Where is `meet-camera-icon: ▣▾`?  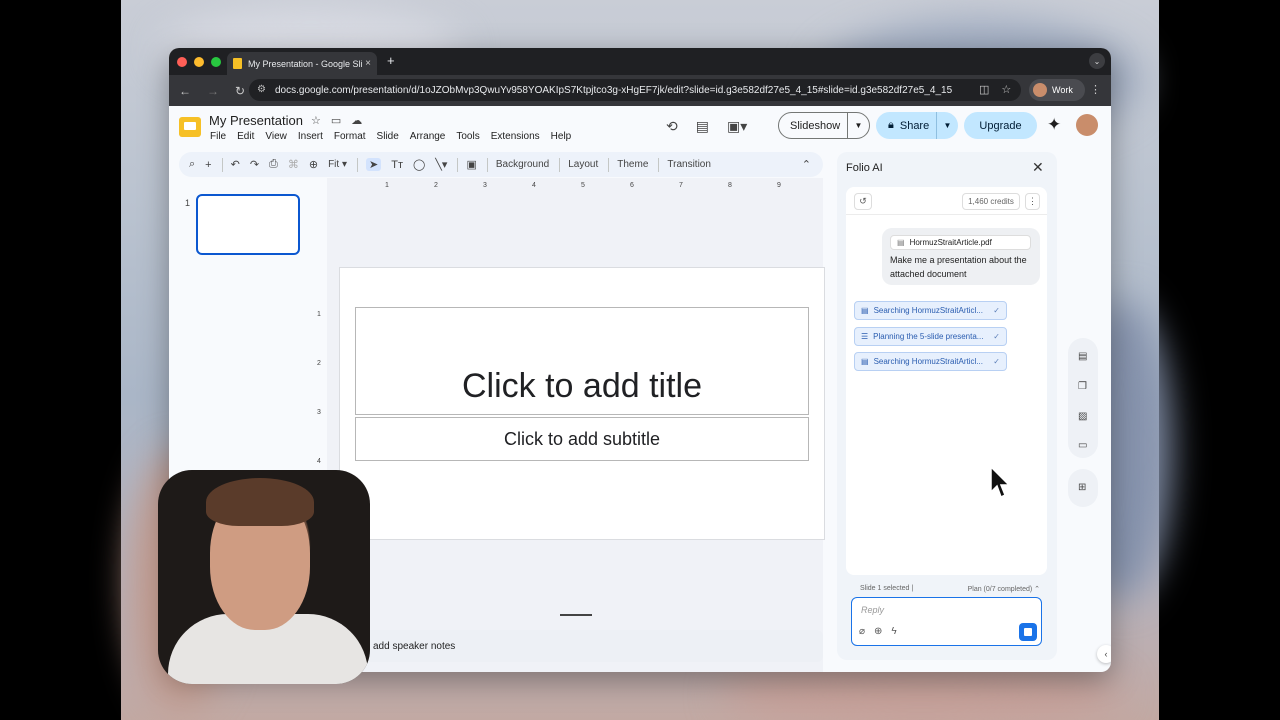
meet-camera-icon: ▣▾ is located at coordinates (737, 126).